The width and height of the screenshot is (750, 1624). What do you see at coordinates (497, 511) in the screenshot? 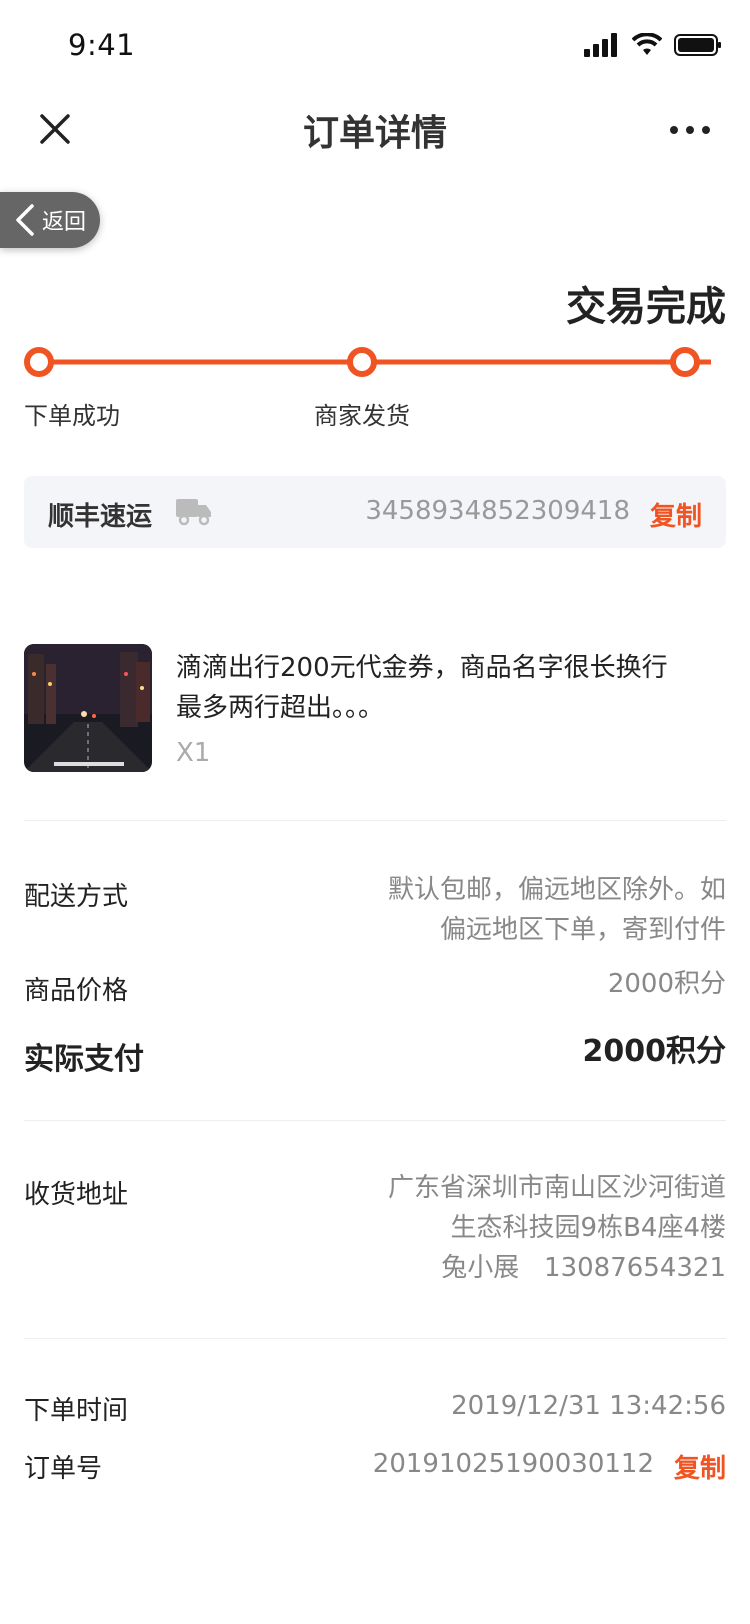
I see `tracking-number: 3458934852309418` at bounding box center [497, 511].